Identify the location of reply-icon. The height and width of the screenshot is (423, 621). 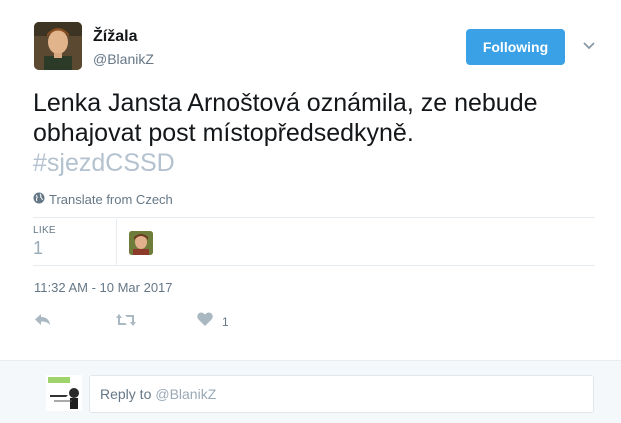
(43, 322).